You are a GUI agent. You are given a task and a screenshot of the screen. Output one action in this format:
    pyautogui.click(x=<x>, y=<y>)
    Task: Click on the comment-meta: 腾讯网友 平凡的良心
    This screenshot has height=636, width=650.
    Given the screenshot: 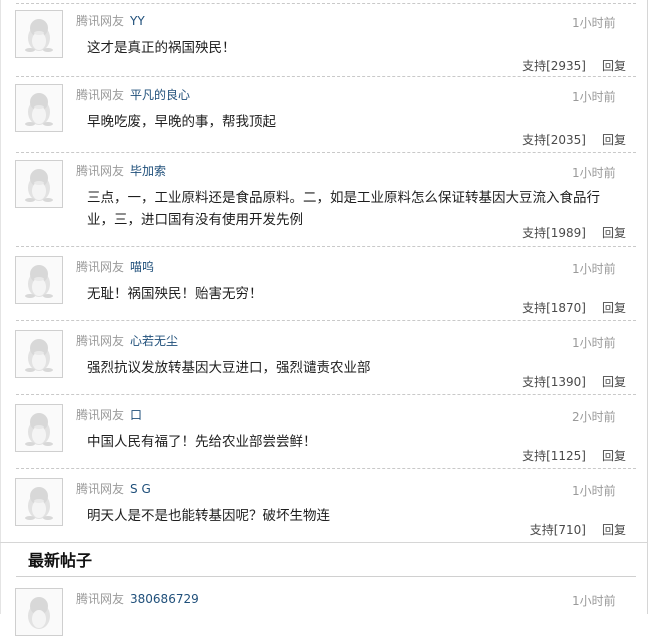 What is the action you would take?
    pyautogui.click(x=133, y=95)
    